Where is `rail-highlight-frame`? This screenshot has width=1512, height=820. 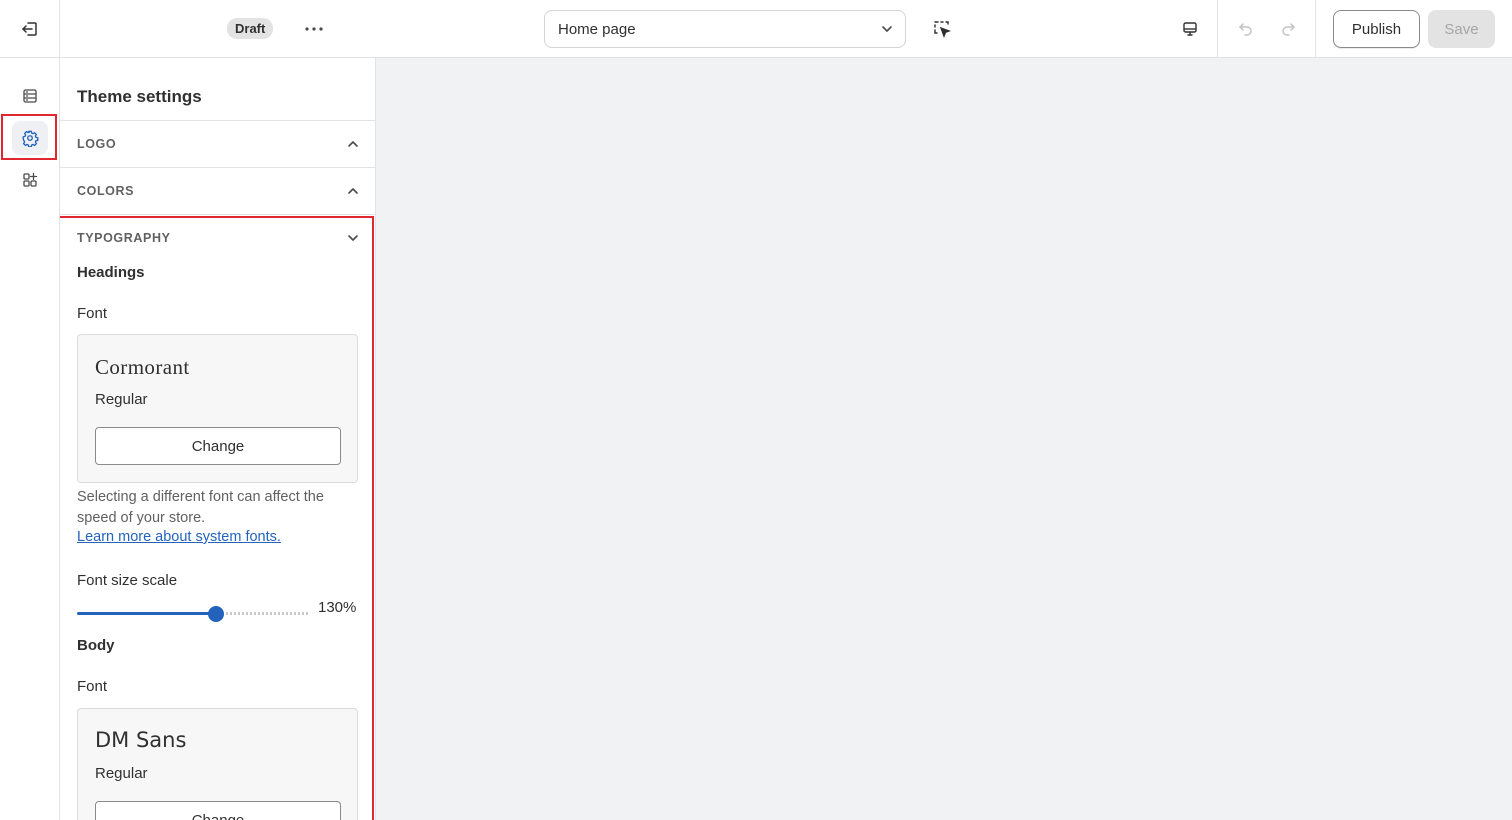
rail-highlight-frame is located at coordinates (29, 137).